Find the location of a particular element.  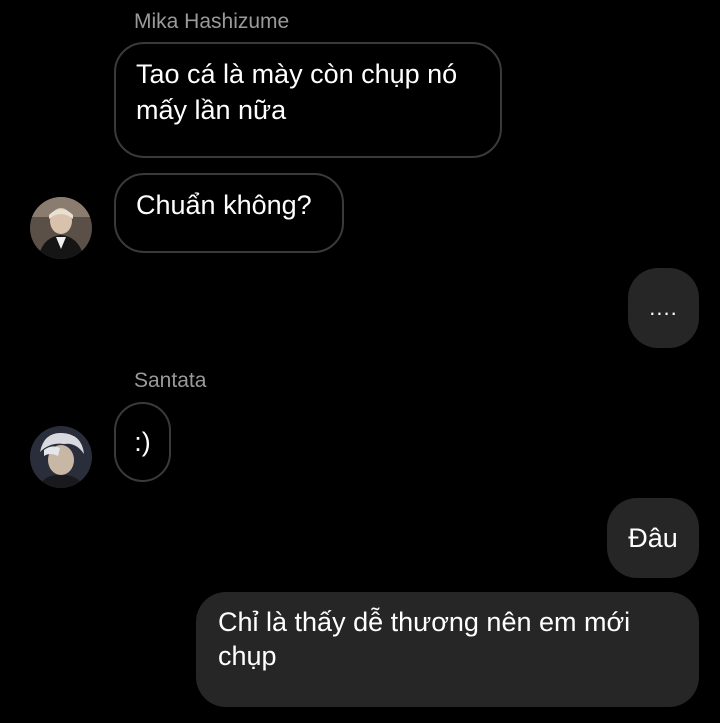

message-bubble-outgoing: Đâu is located at coordinates (653, 538).